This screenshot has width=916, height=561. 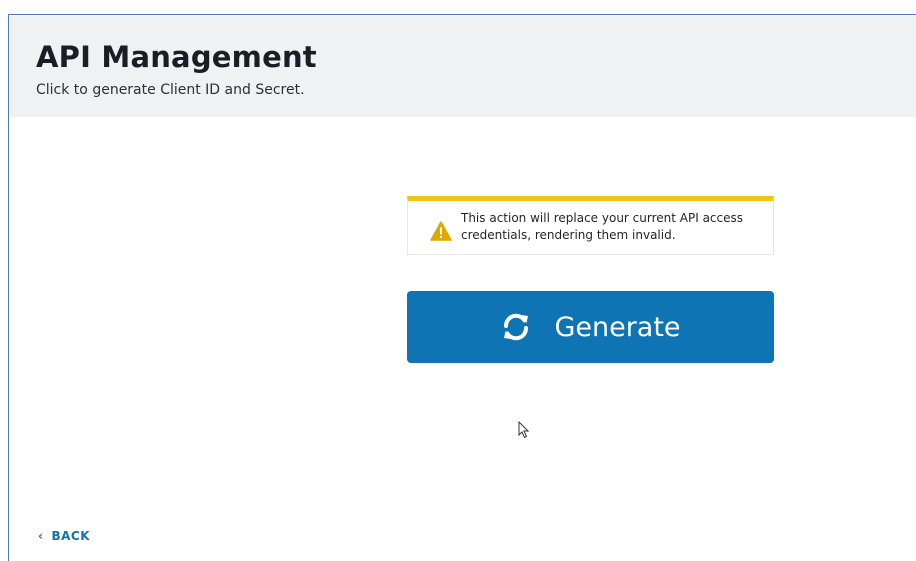 What do you see at coordinates (516, 327) in the screenshot?
I see `sync-icon` at bounding box center [516, 327].